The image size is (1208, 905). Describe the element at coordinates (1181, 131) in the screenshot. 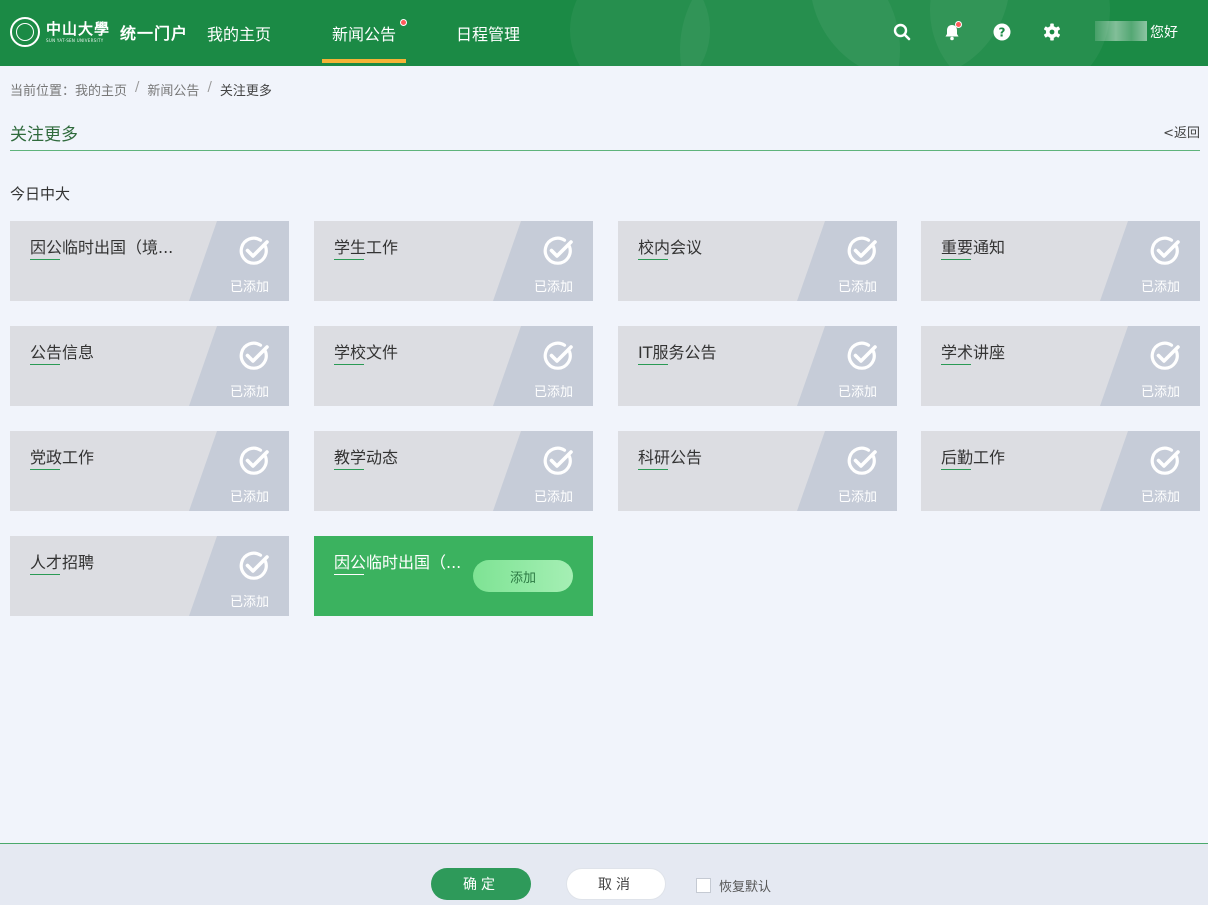

I see `back-link: <返回` at that location.